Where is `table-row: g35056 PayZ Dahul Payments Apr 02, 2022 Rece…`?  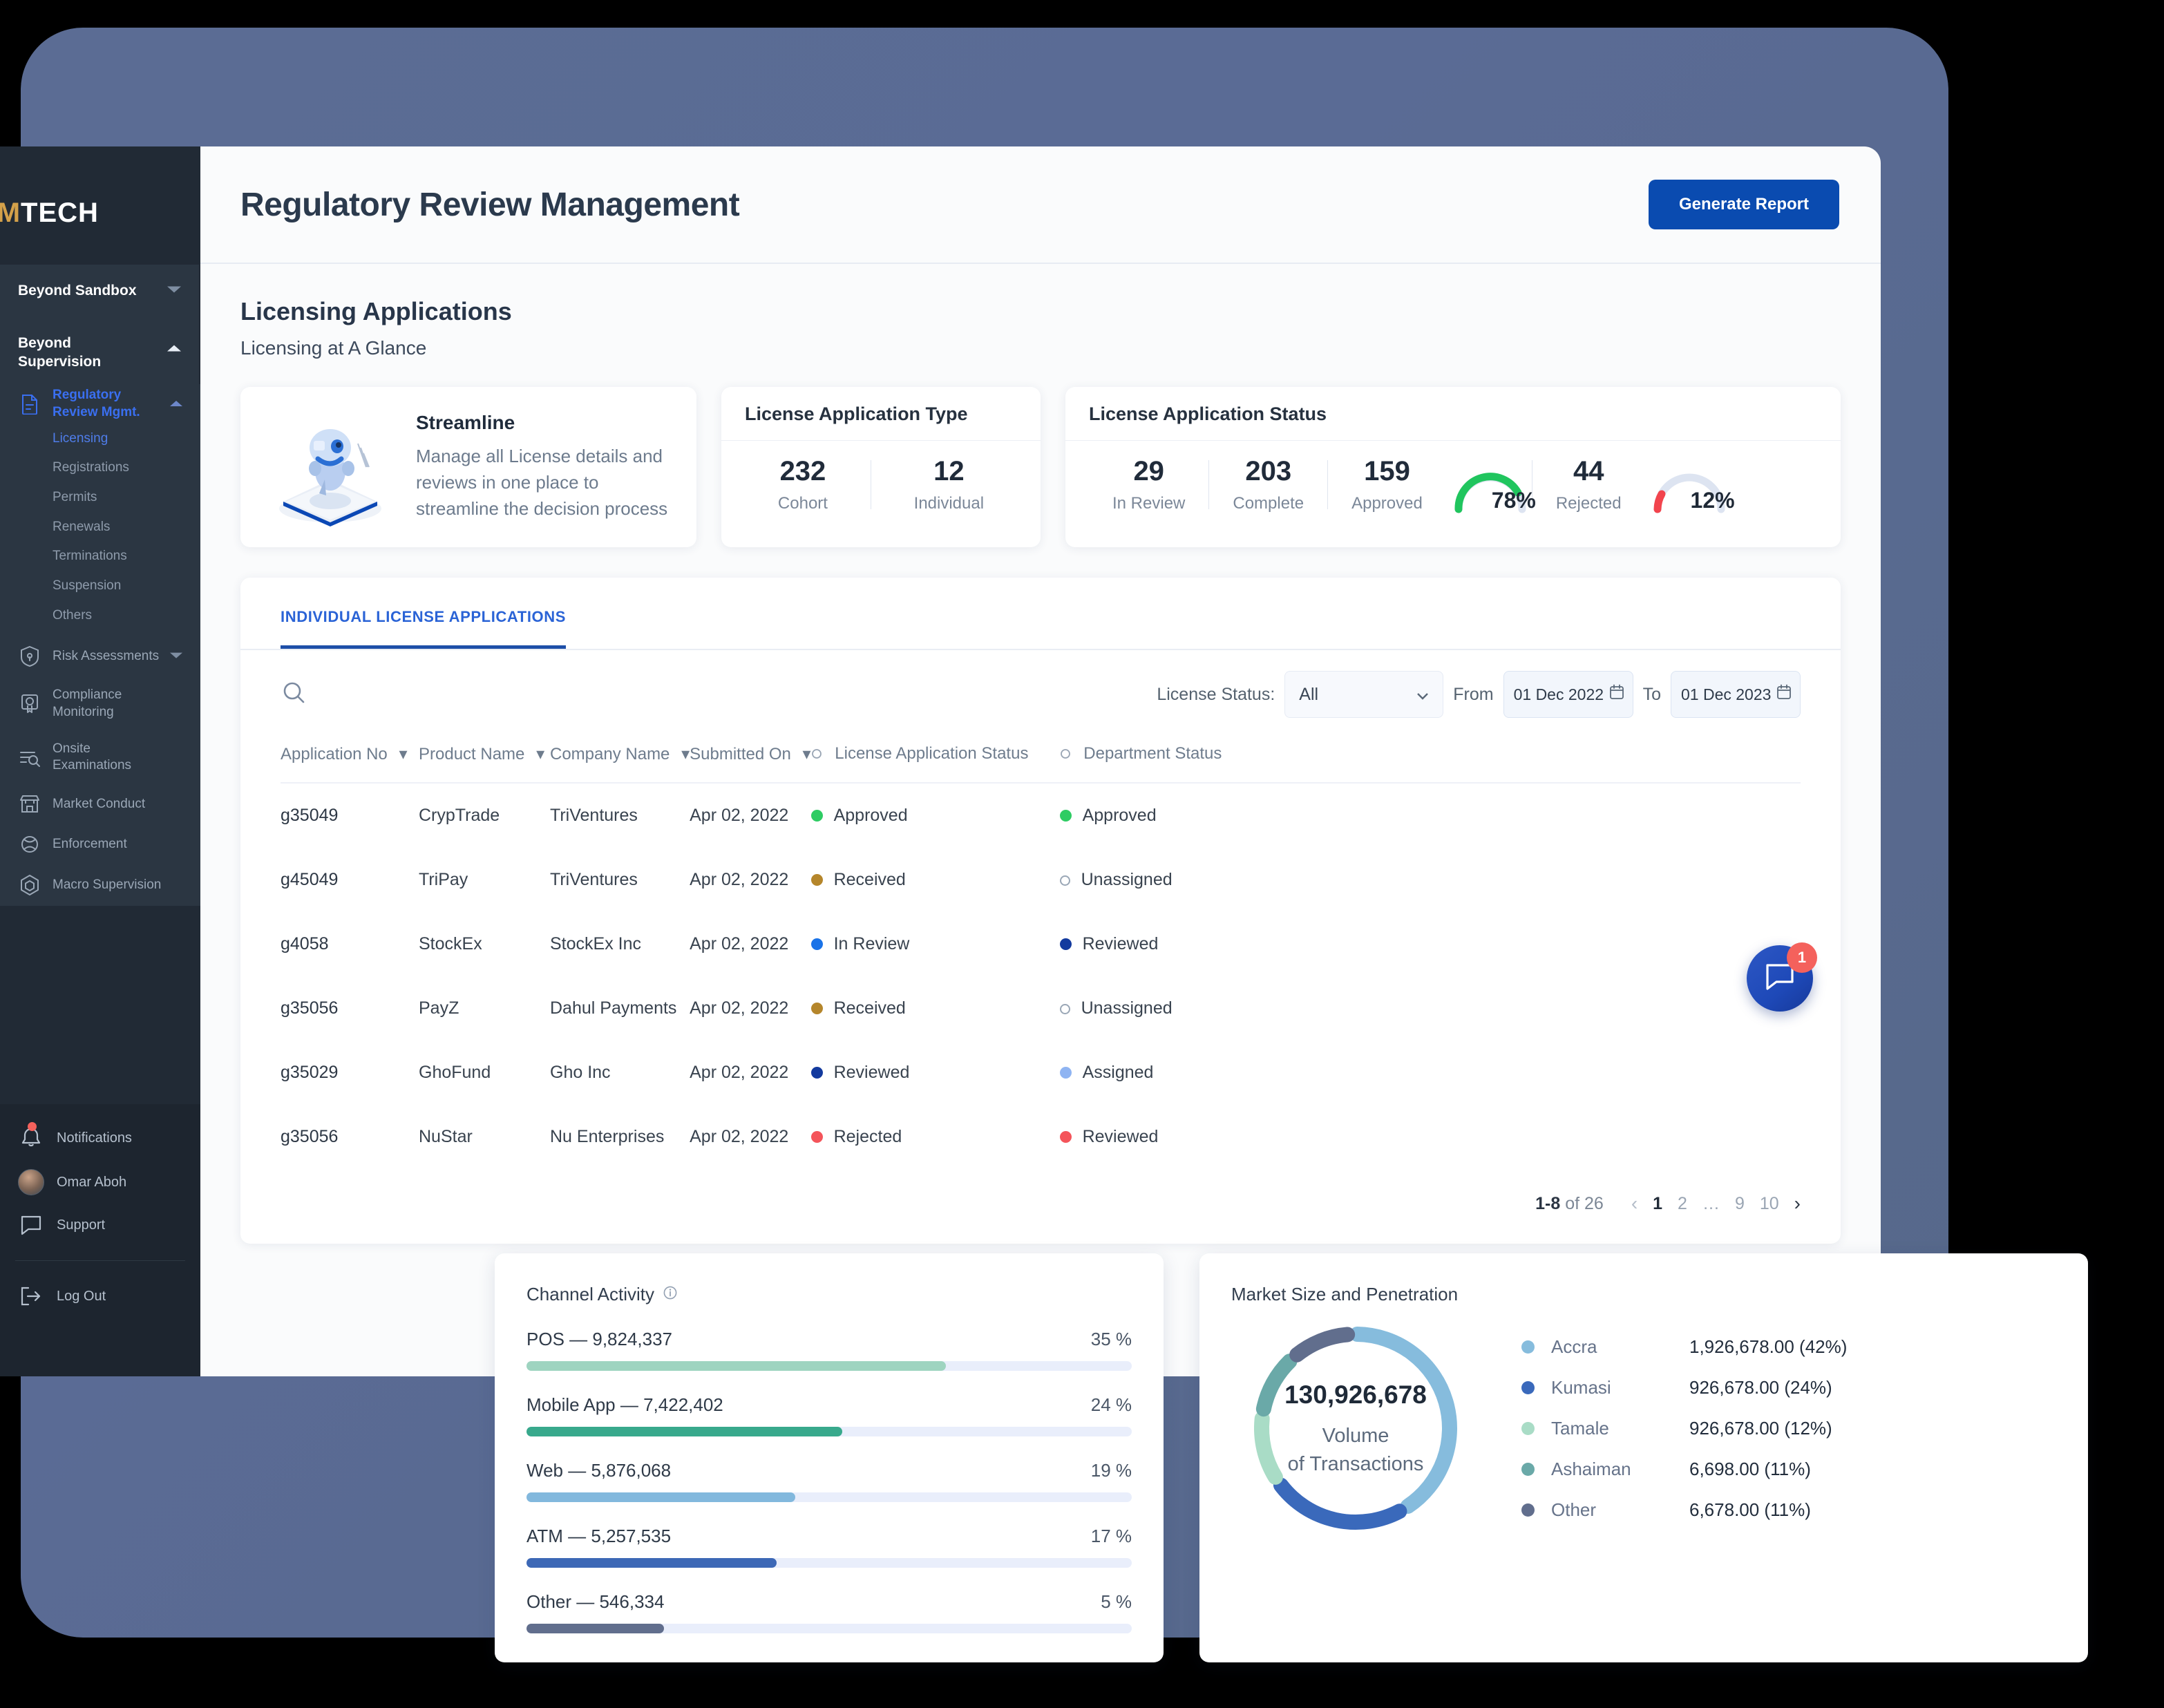
table-row: g35056 PayZ Dahul Payments Apr 02, 2022 Rece… is located at coordinates (1041, 1008).